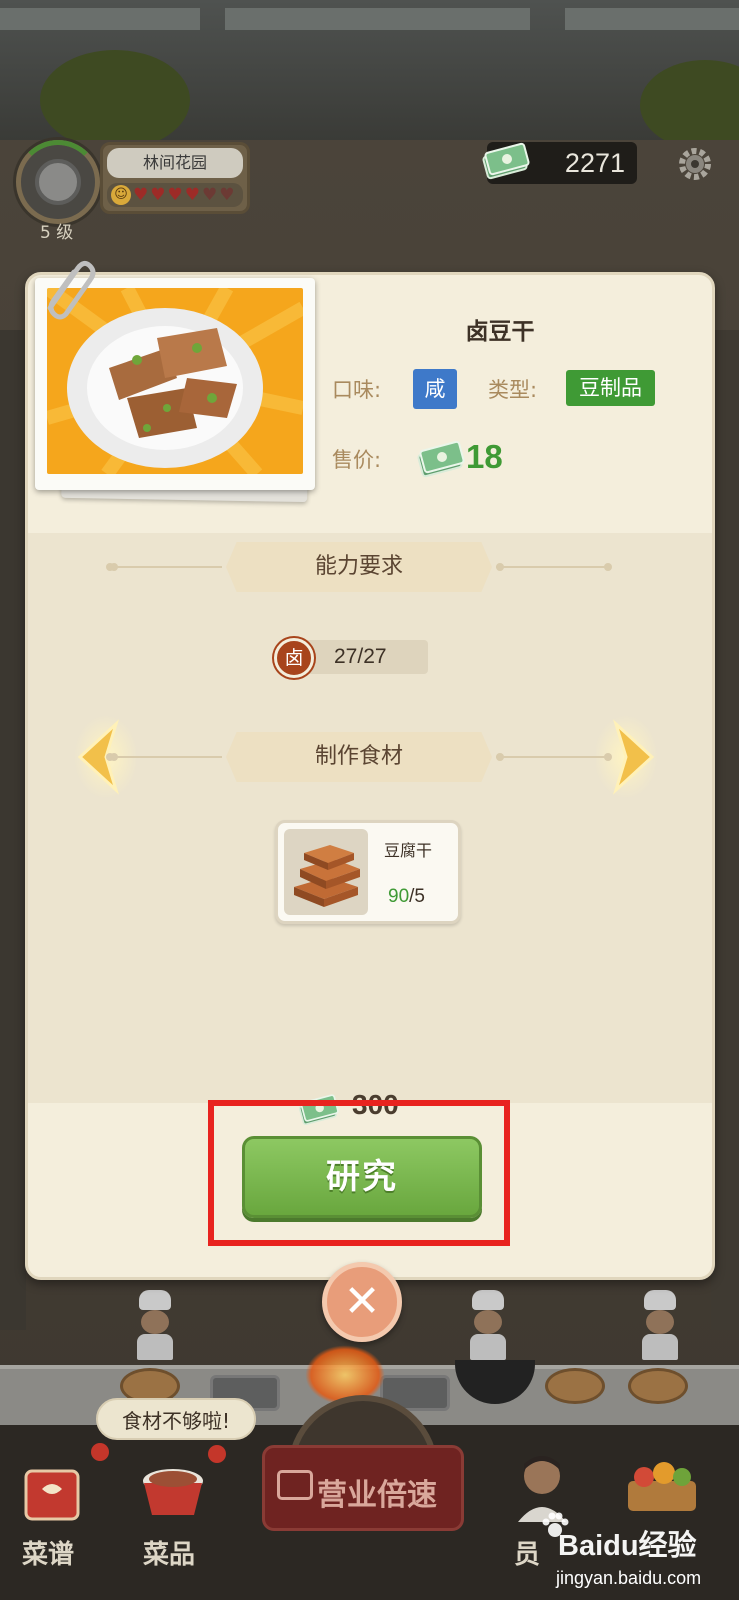  I want to click on taste-tag: 咸, so click(435, 389).